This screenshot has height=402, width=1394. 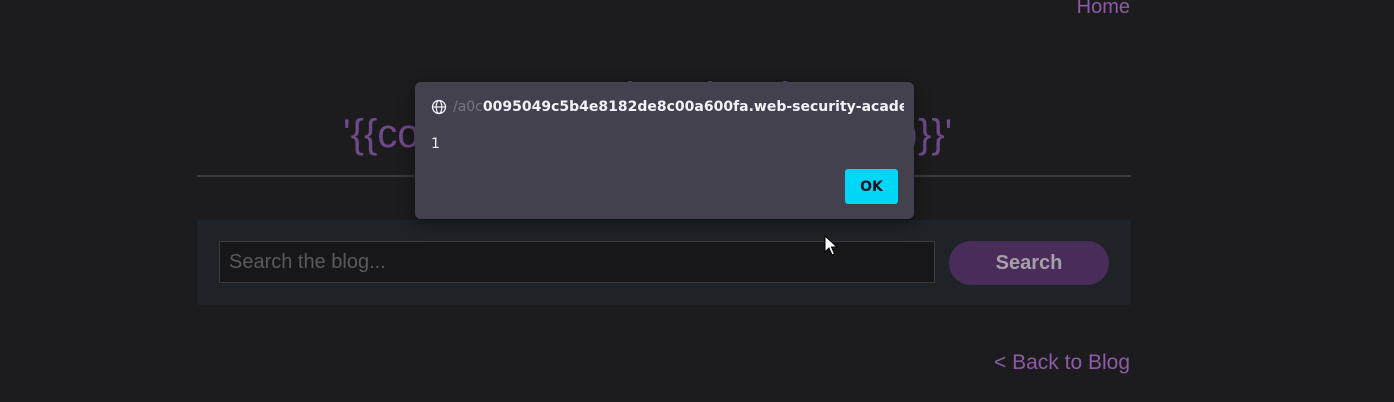 What do you see at coordinates (439, 107) in the screenshot?
I see `globe-icon` at bounding box center [439, 107].